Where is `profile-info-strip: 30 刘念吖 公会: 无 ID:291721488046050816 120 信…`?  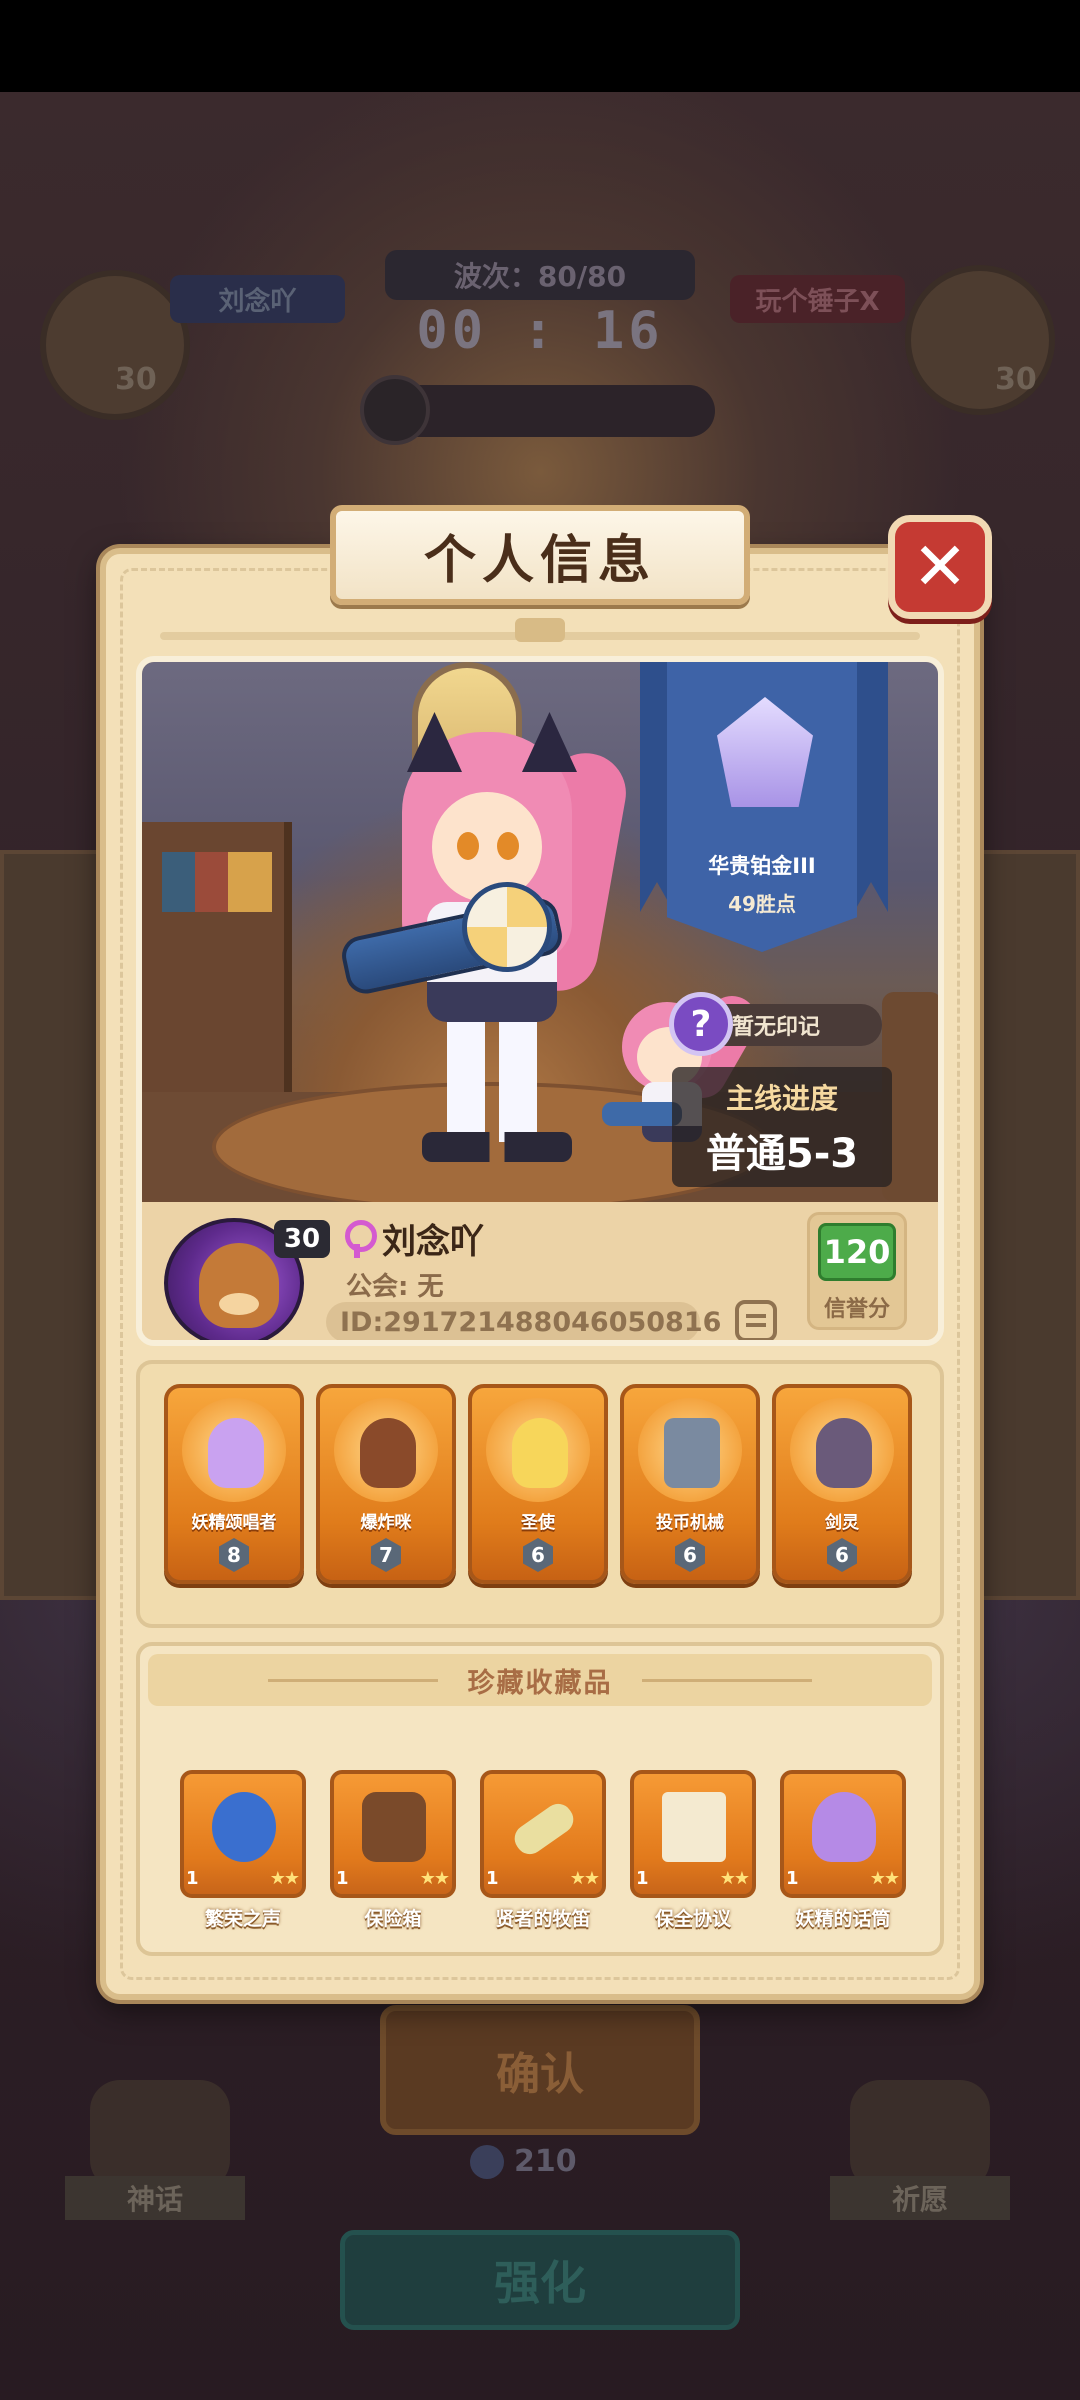 profile-info-strip: 30 刘念吖 公会: 无 ID:291721488046050816 120 信… is located at coordinates (540, 1271).